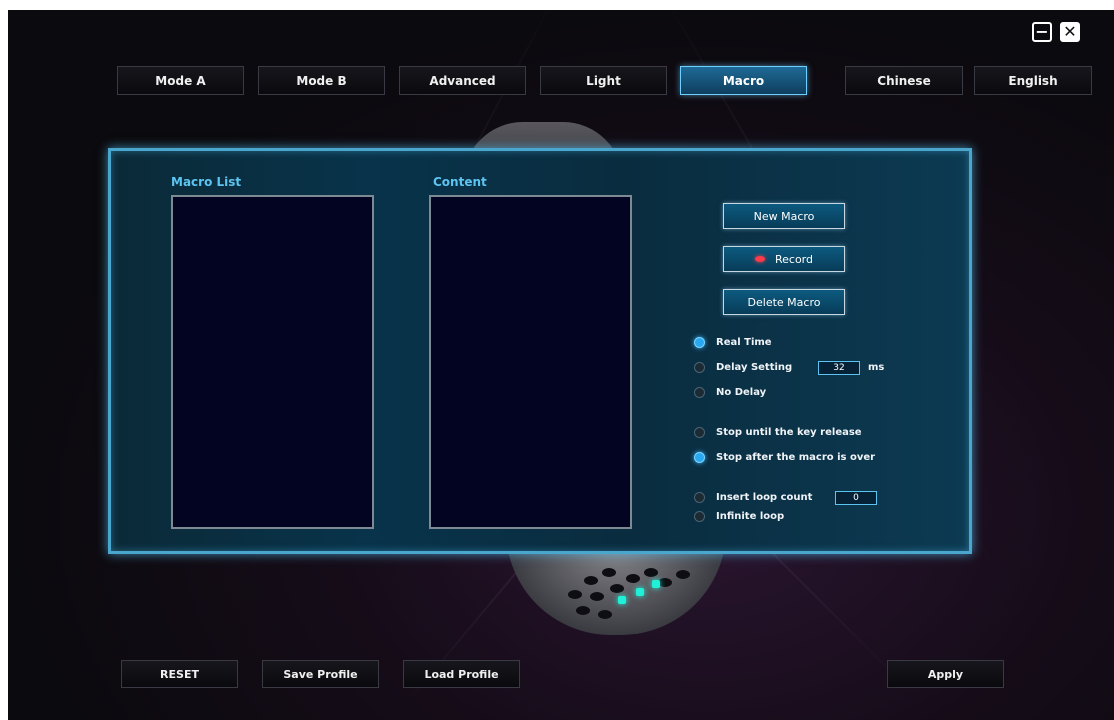 Image resolution: width=1114 pixels, height=720 pixels. I want to click on load-profile-button: Load Profile, so click(461, 674).